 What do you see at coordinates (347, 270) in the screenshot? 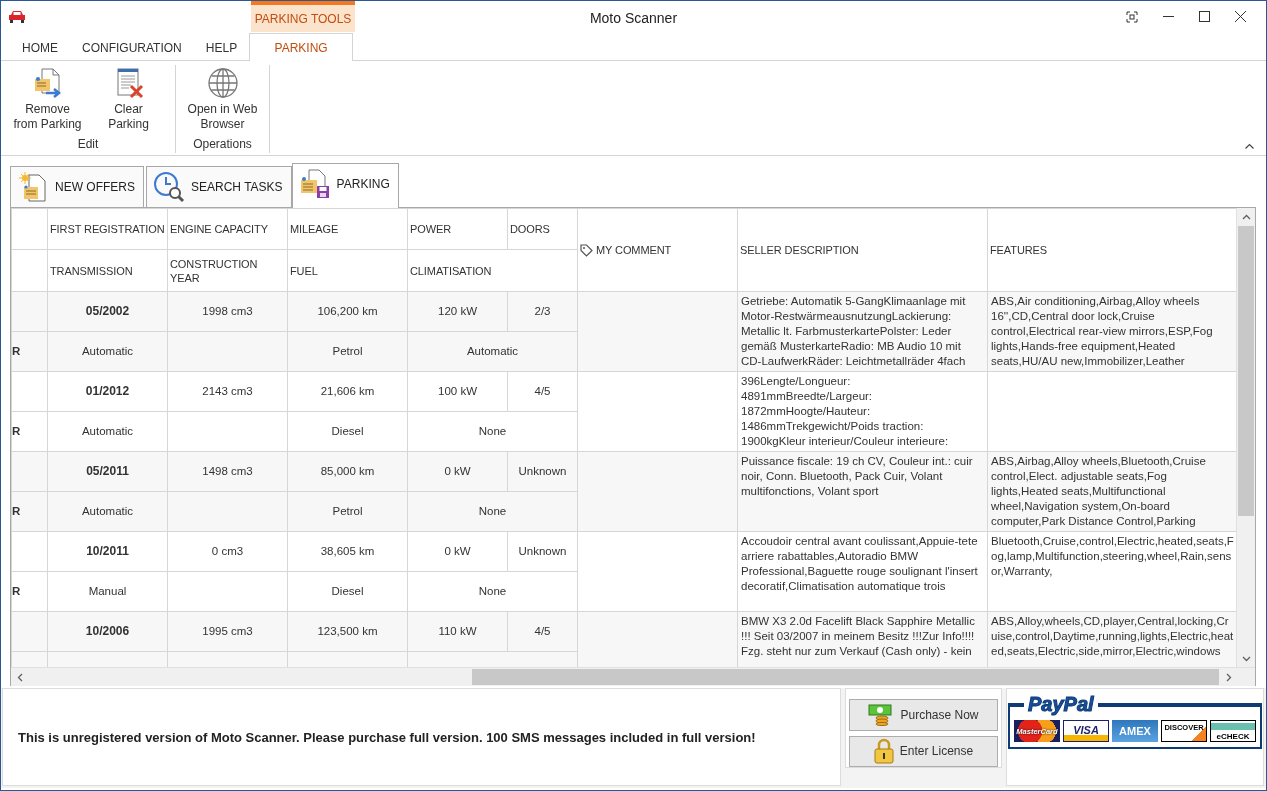
I see `column-header: FUEL` at bounding box center [347, 270].